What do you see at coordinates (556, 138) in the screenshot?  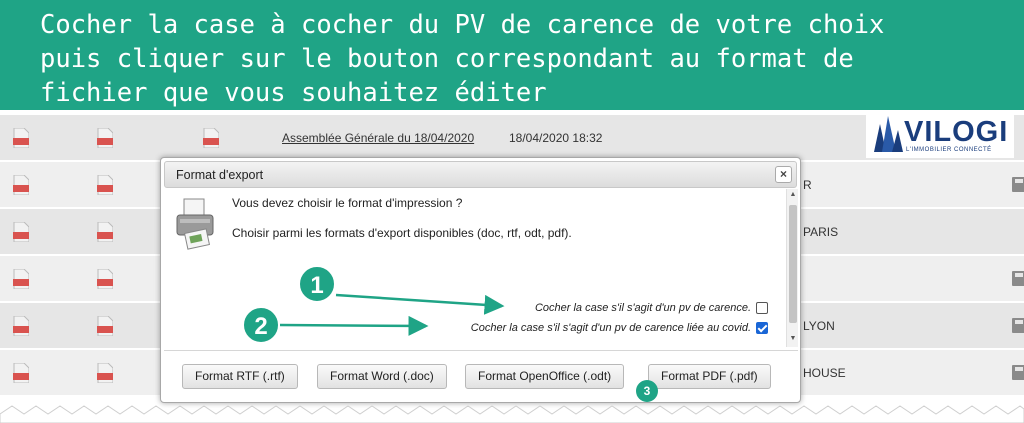 I see `meeting-date: 18/04/2020 18:32` at bounding box center [556, 138].